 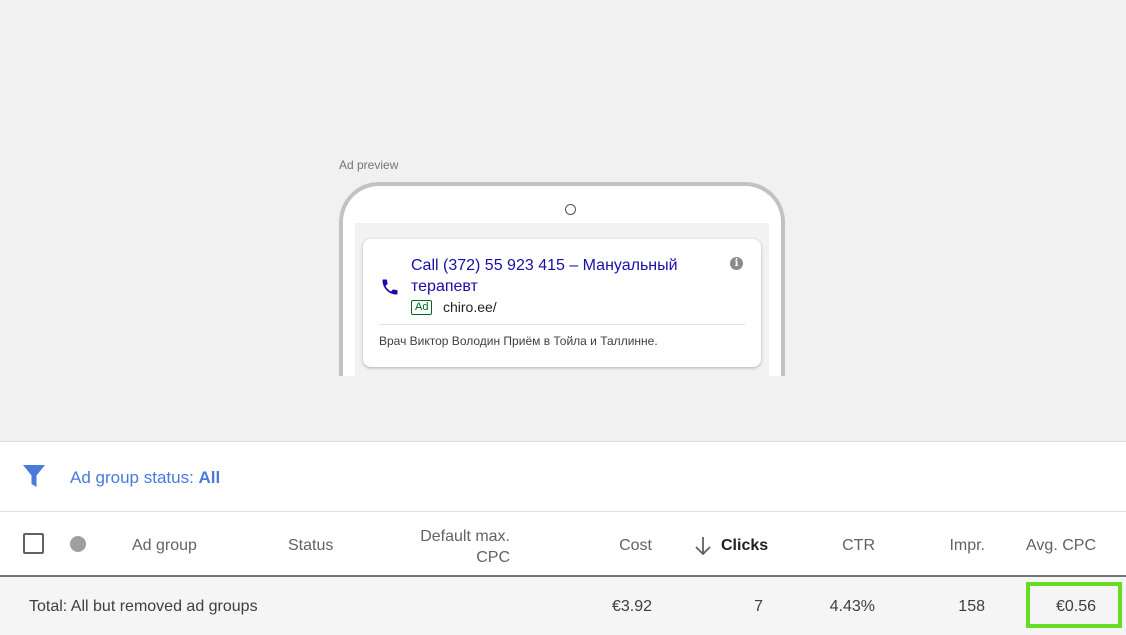 What do you see at coordinates (562, 324) in the screenshot?
I see `ad-divider` at bounding box center [562, 324].